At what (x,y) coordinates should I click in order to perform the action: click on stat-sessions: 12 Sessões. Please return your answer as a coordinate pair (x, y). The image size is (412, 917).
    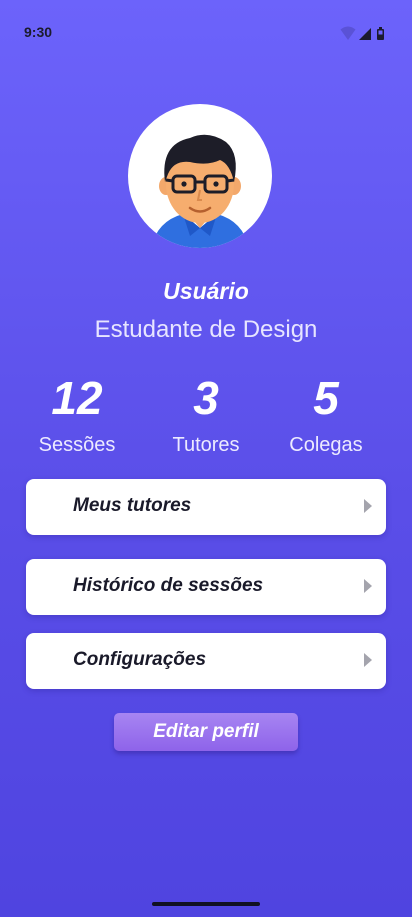
    Looking at the image, I should click on (77, 414).